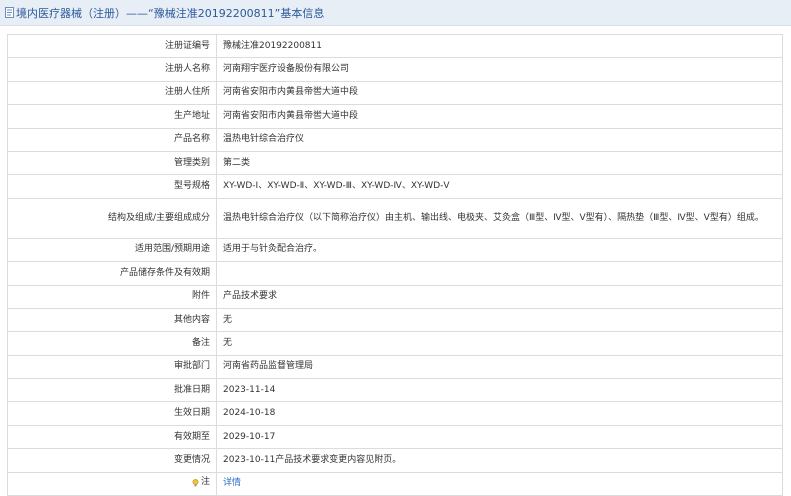  I want to click on row-label: 产品储存条件及有效期, so click(112, 273).